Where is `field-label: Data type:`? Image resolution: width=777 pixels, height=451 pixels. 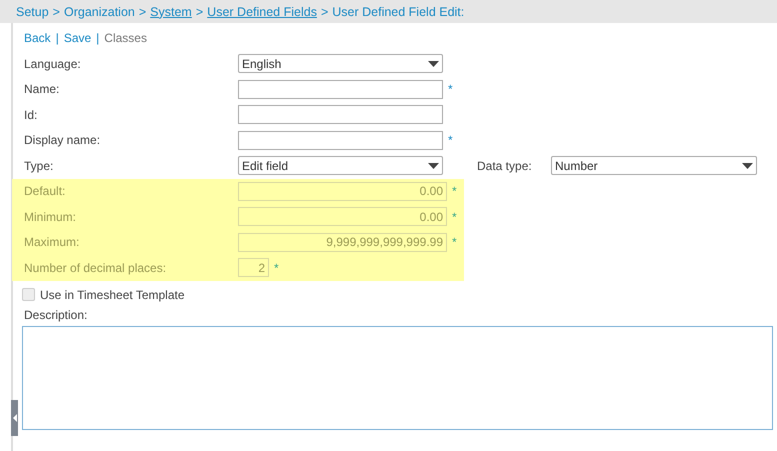 field-label: Data type: is located at coordinates (505, 165).